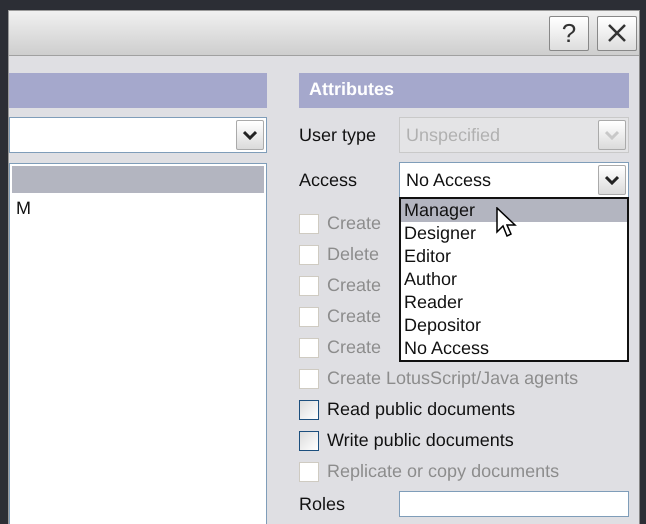 This screenshot has height=524, width=646. I want to click on help-button: ?, so click(569, 33).